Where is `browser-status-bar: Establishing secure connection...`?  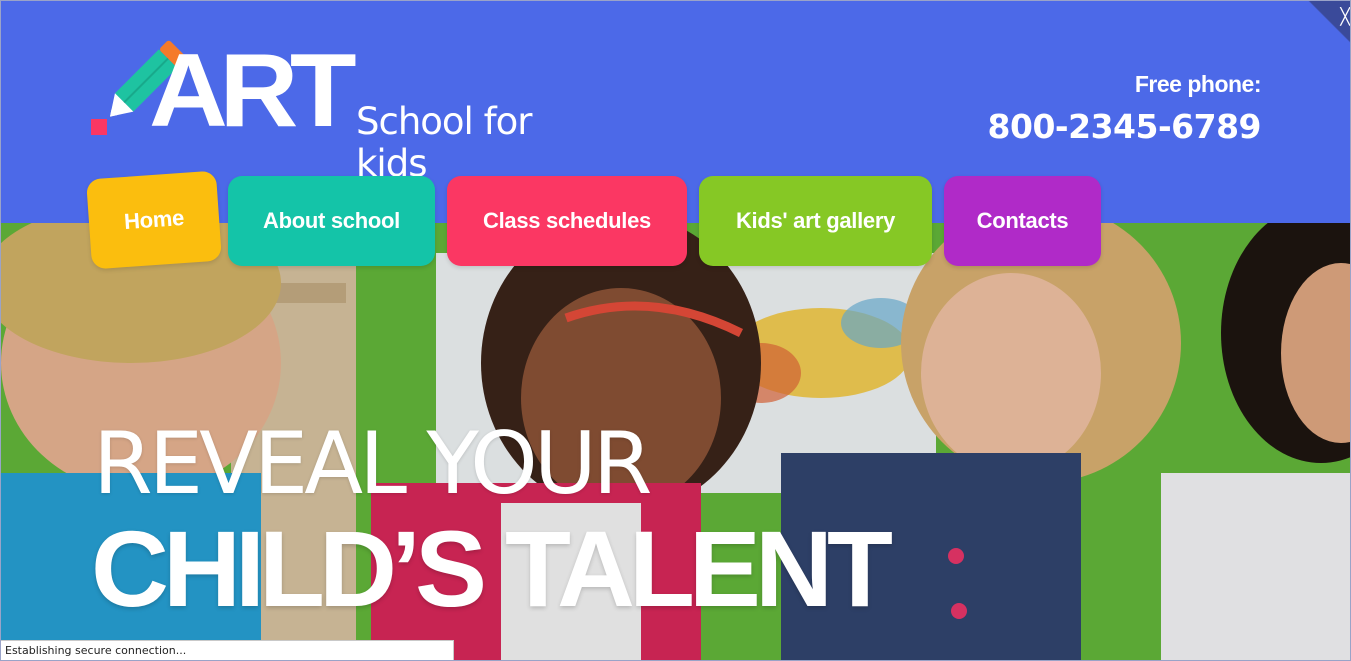
browser-status-bar: Establishing secure connection... is located at coordinates (227, 650).